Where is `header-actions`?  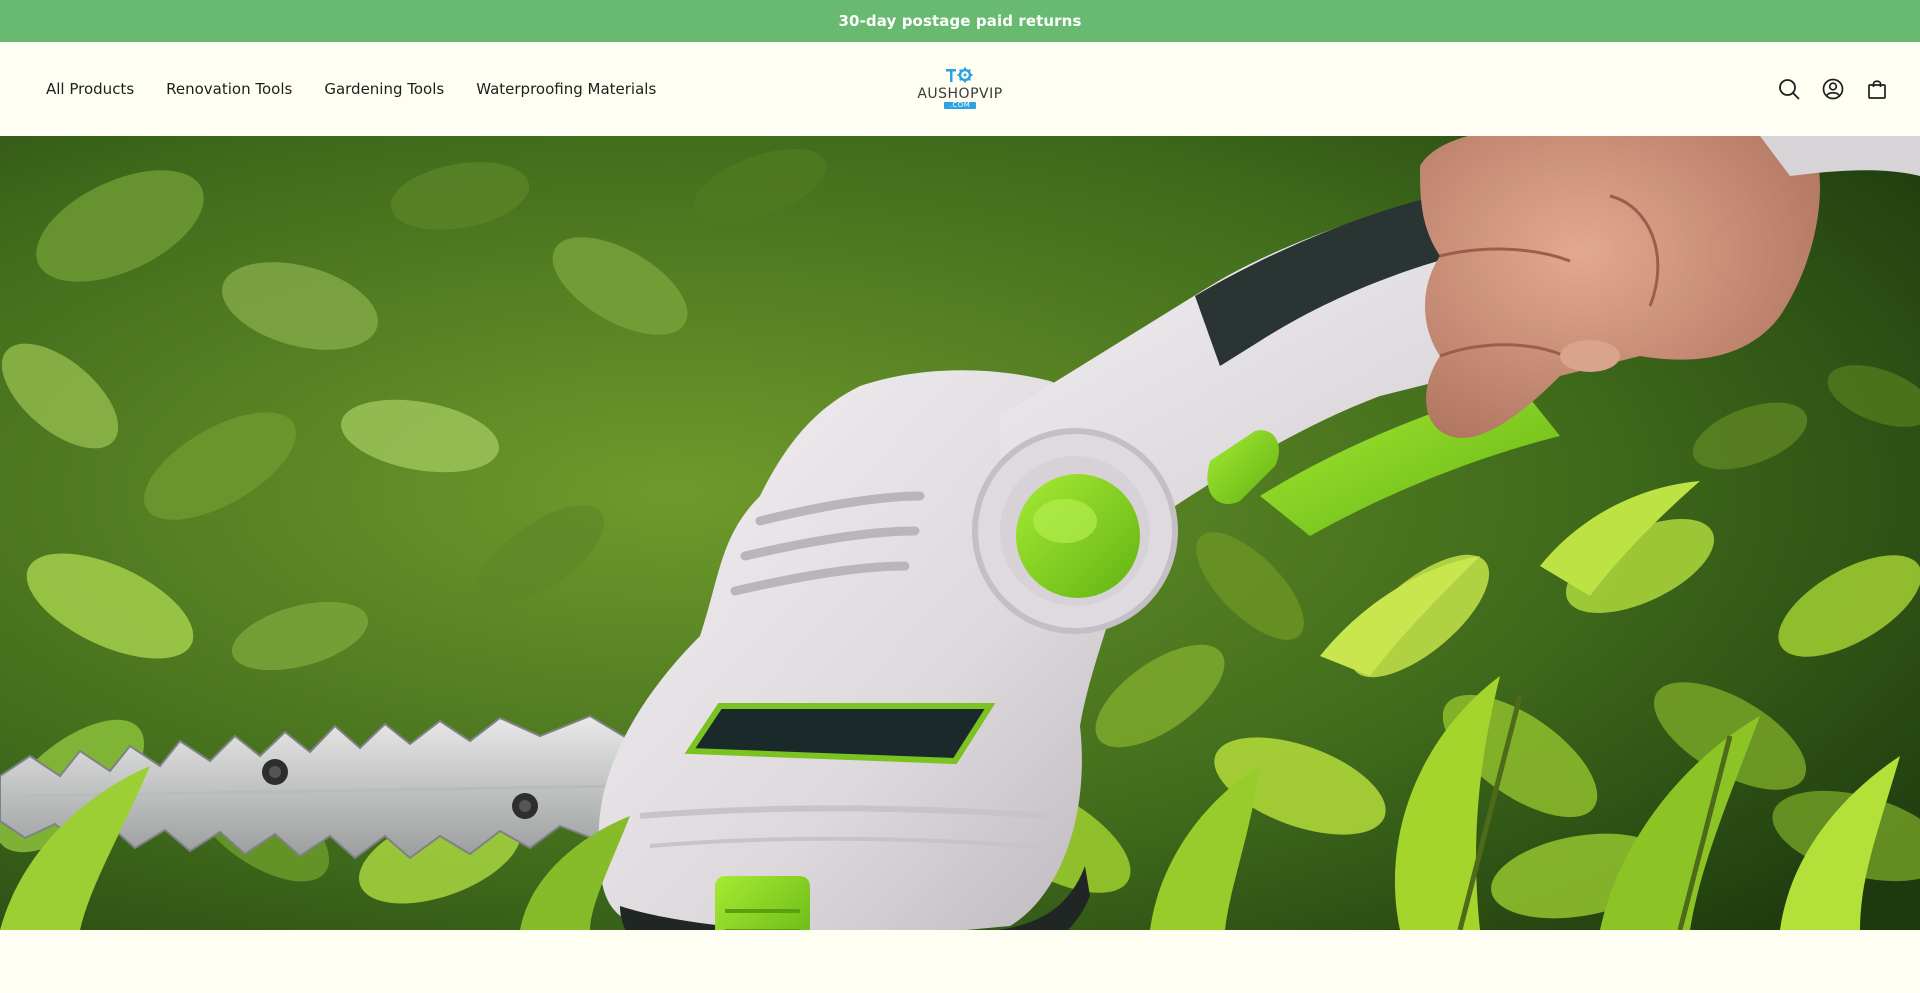
header-actions is located at coordinates (1833, 89).